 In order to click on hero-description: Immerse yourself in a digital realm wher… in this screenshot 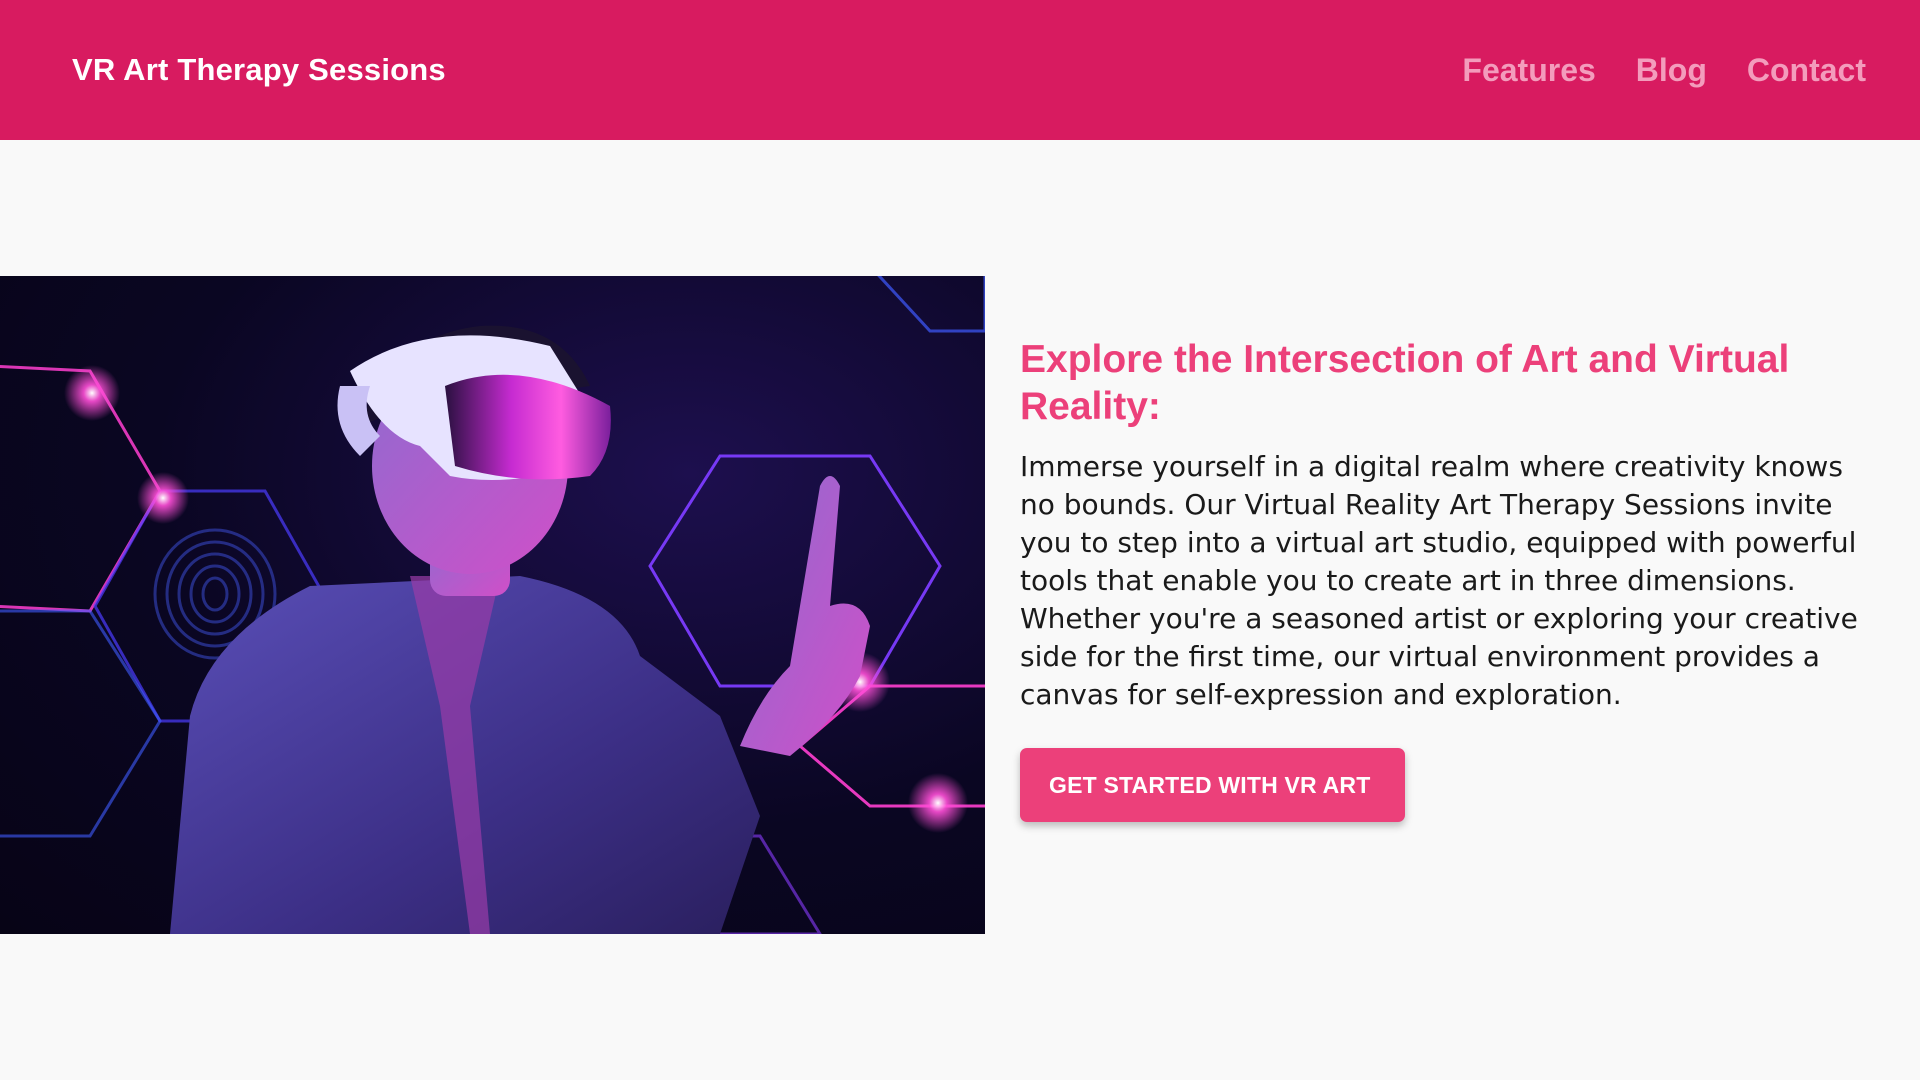, I will do `click(1439, 580)`.